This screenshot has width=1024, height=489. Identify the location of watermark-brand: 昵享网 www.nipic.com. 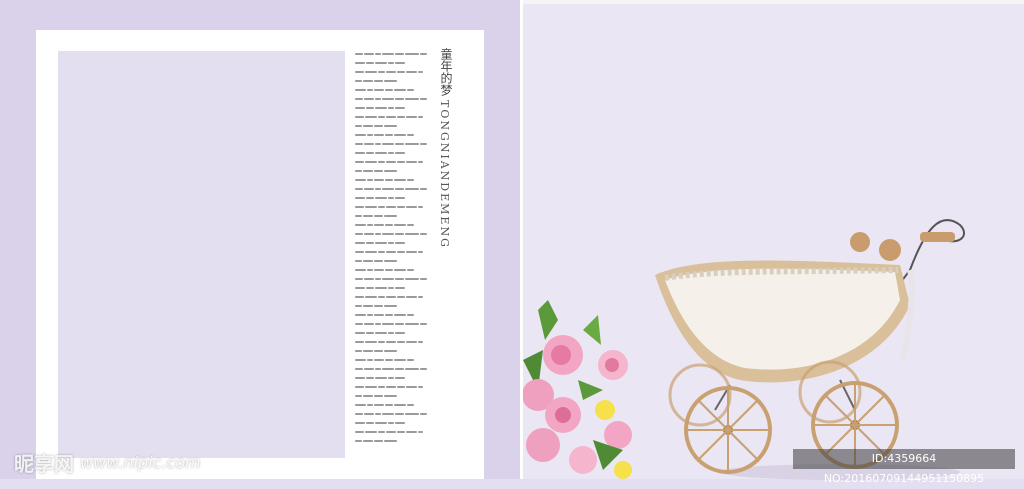
(107, 462).